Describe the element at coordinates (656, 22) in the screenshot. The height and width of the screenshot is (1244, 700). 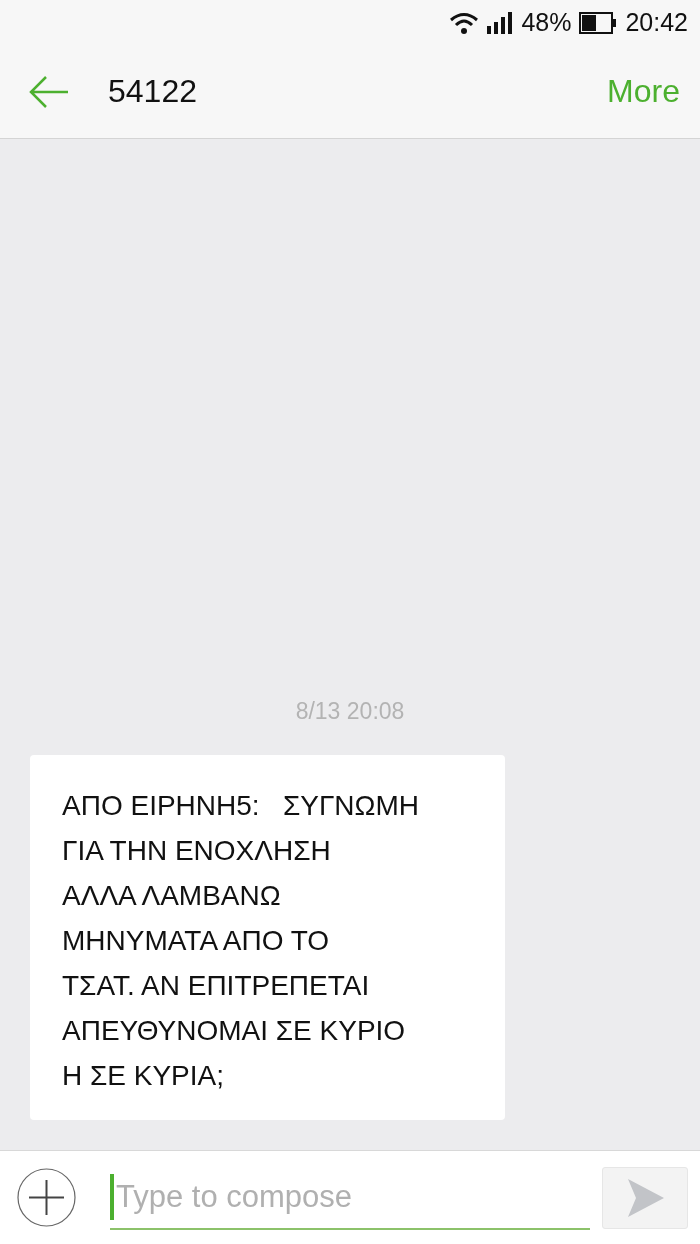
I see `clock-time: 20:42` at that location.